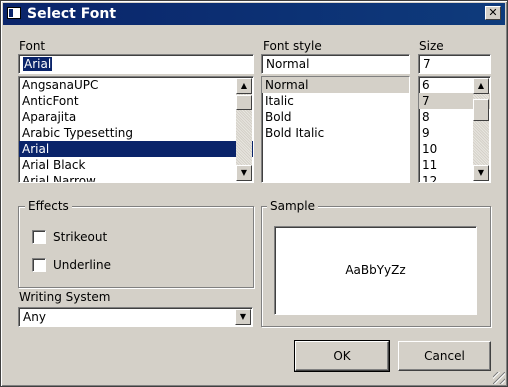 The width and height of the screenshot is (508, 387). Describe the element at coordinates (136, 85) in the screenshot. I see `font-list-item: AngsanaUPC` at that location.